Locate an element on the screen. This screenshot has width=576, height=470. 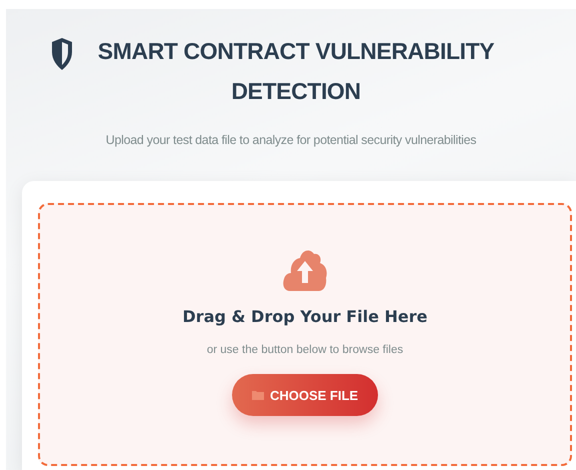
choose-file-button: CHOOSE FILE is located at coordinates (305, 395).